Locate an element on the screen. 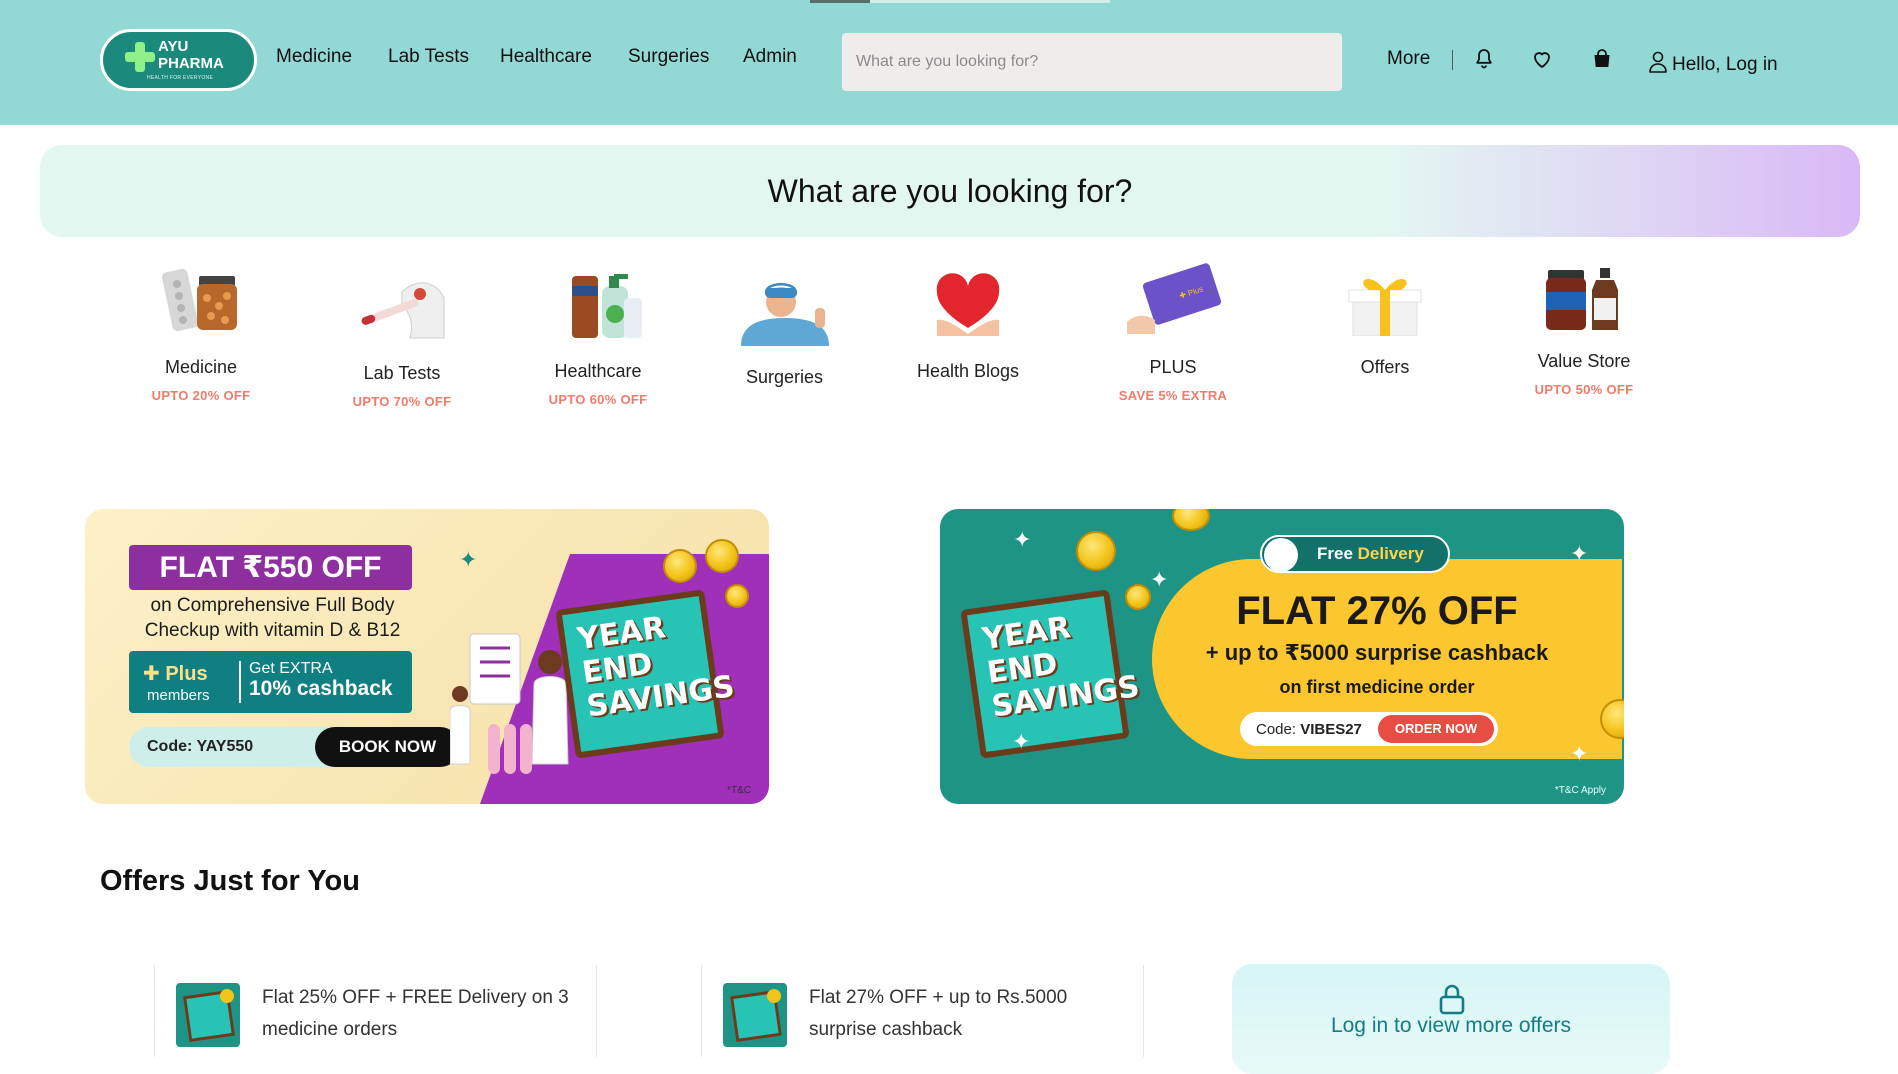  category-label: Medicine is located at coordinates (201, 367).